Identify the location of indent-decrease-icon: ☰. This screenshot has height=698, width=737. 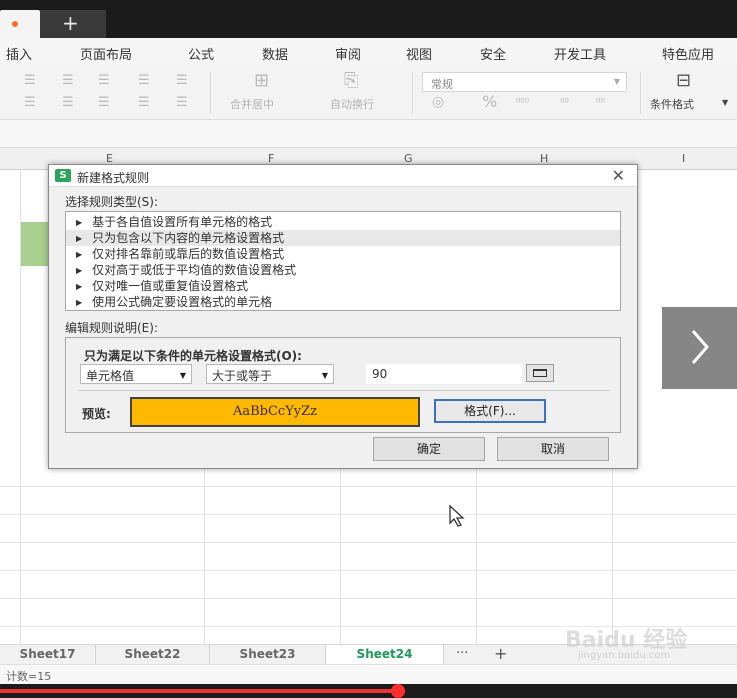
(182, 80).